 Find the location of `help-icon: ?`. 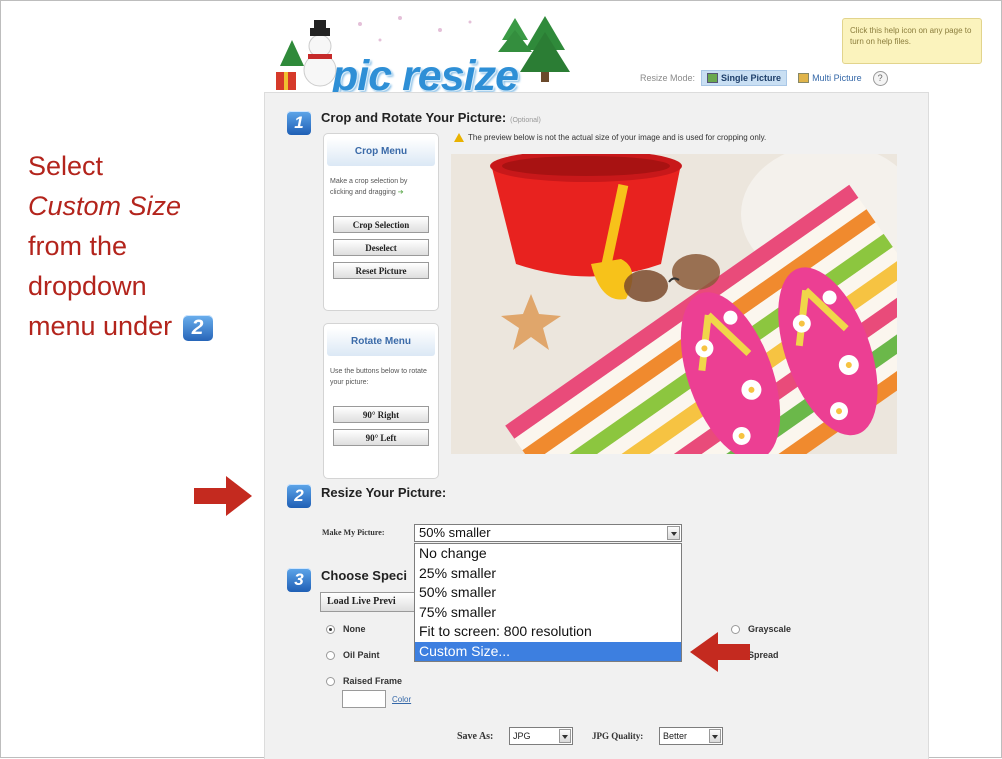

help-icon: ? is located at coordinates (880, 78).